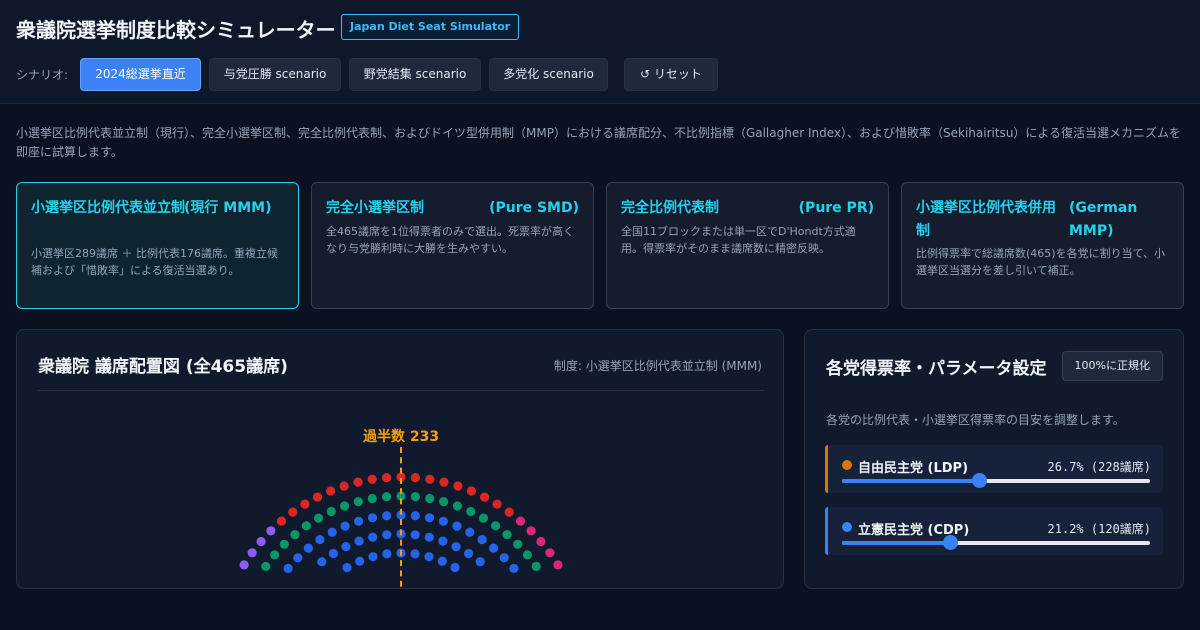 The width and height of the screenshot is (1200, 630). I want to click on system-card-name: 小選挙区比例代表並立制, so click(108, 208).